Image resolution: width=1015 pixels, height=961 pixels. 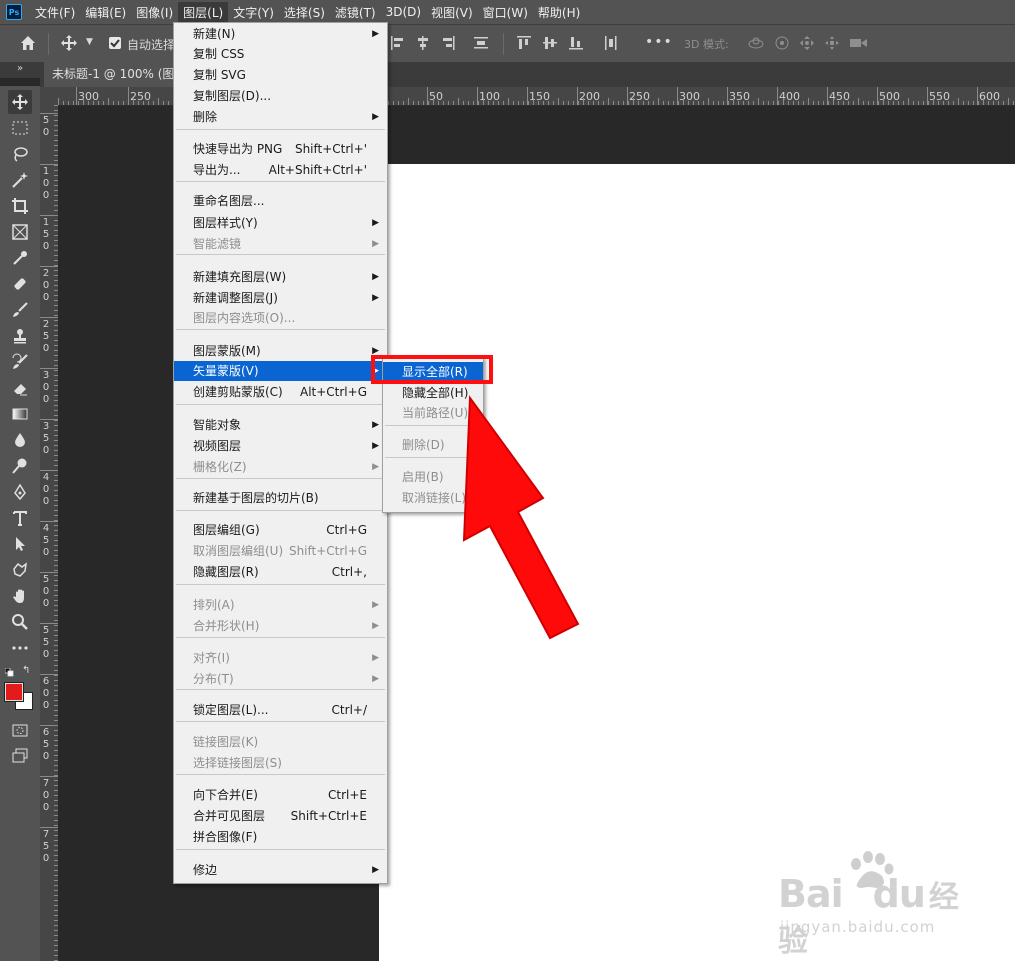 I want to click on ruler-label: 300, so click(x=46, y=387).